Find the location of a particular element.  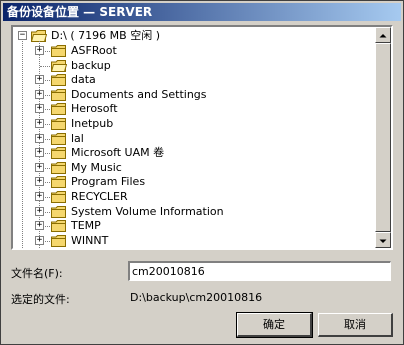

tree-folder-label: TEMP is located at coordinates (86, 226).